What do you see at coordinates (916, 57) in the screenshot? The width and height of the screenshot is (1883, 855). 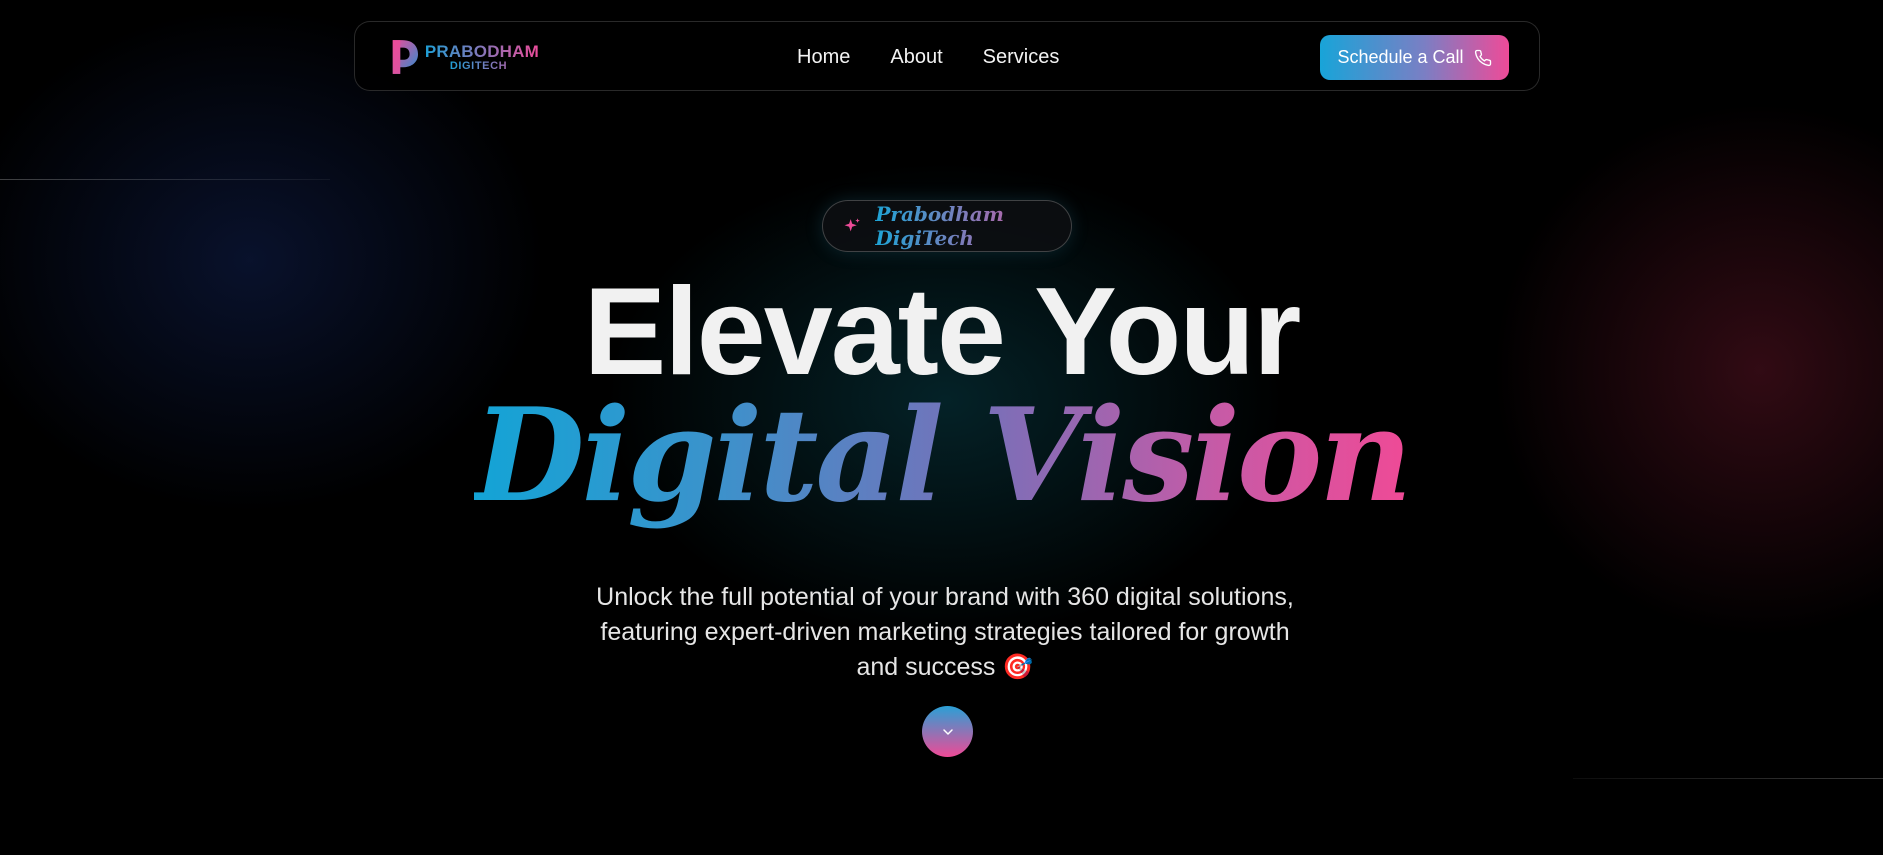 I see `nav-link-about: About` at bounding box center [916, 57].